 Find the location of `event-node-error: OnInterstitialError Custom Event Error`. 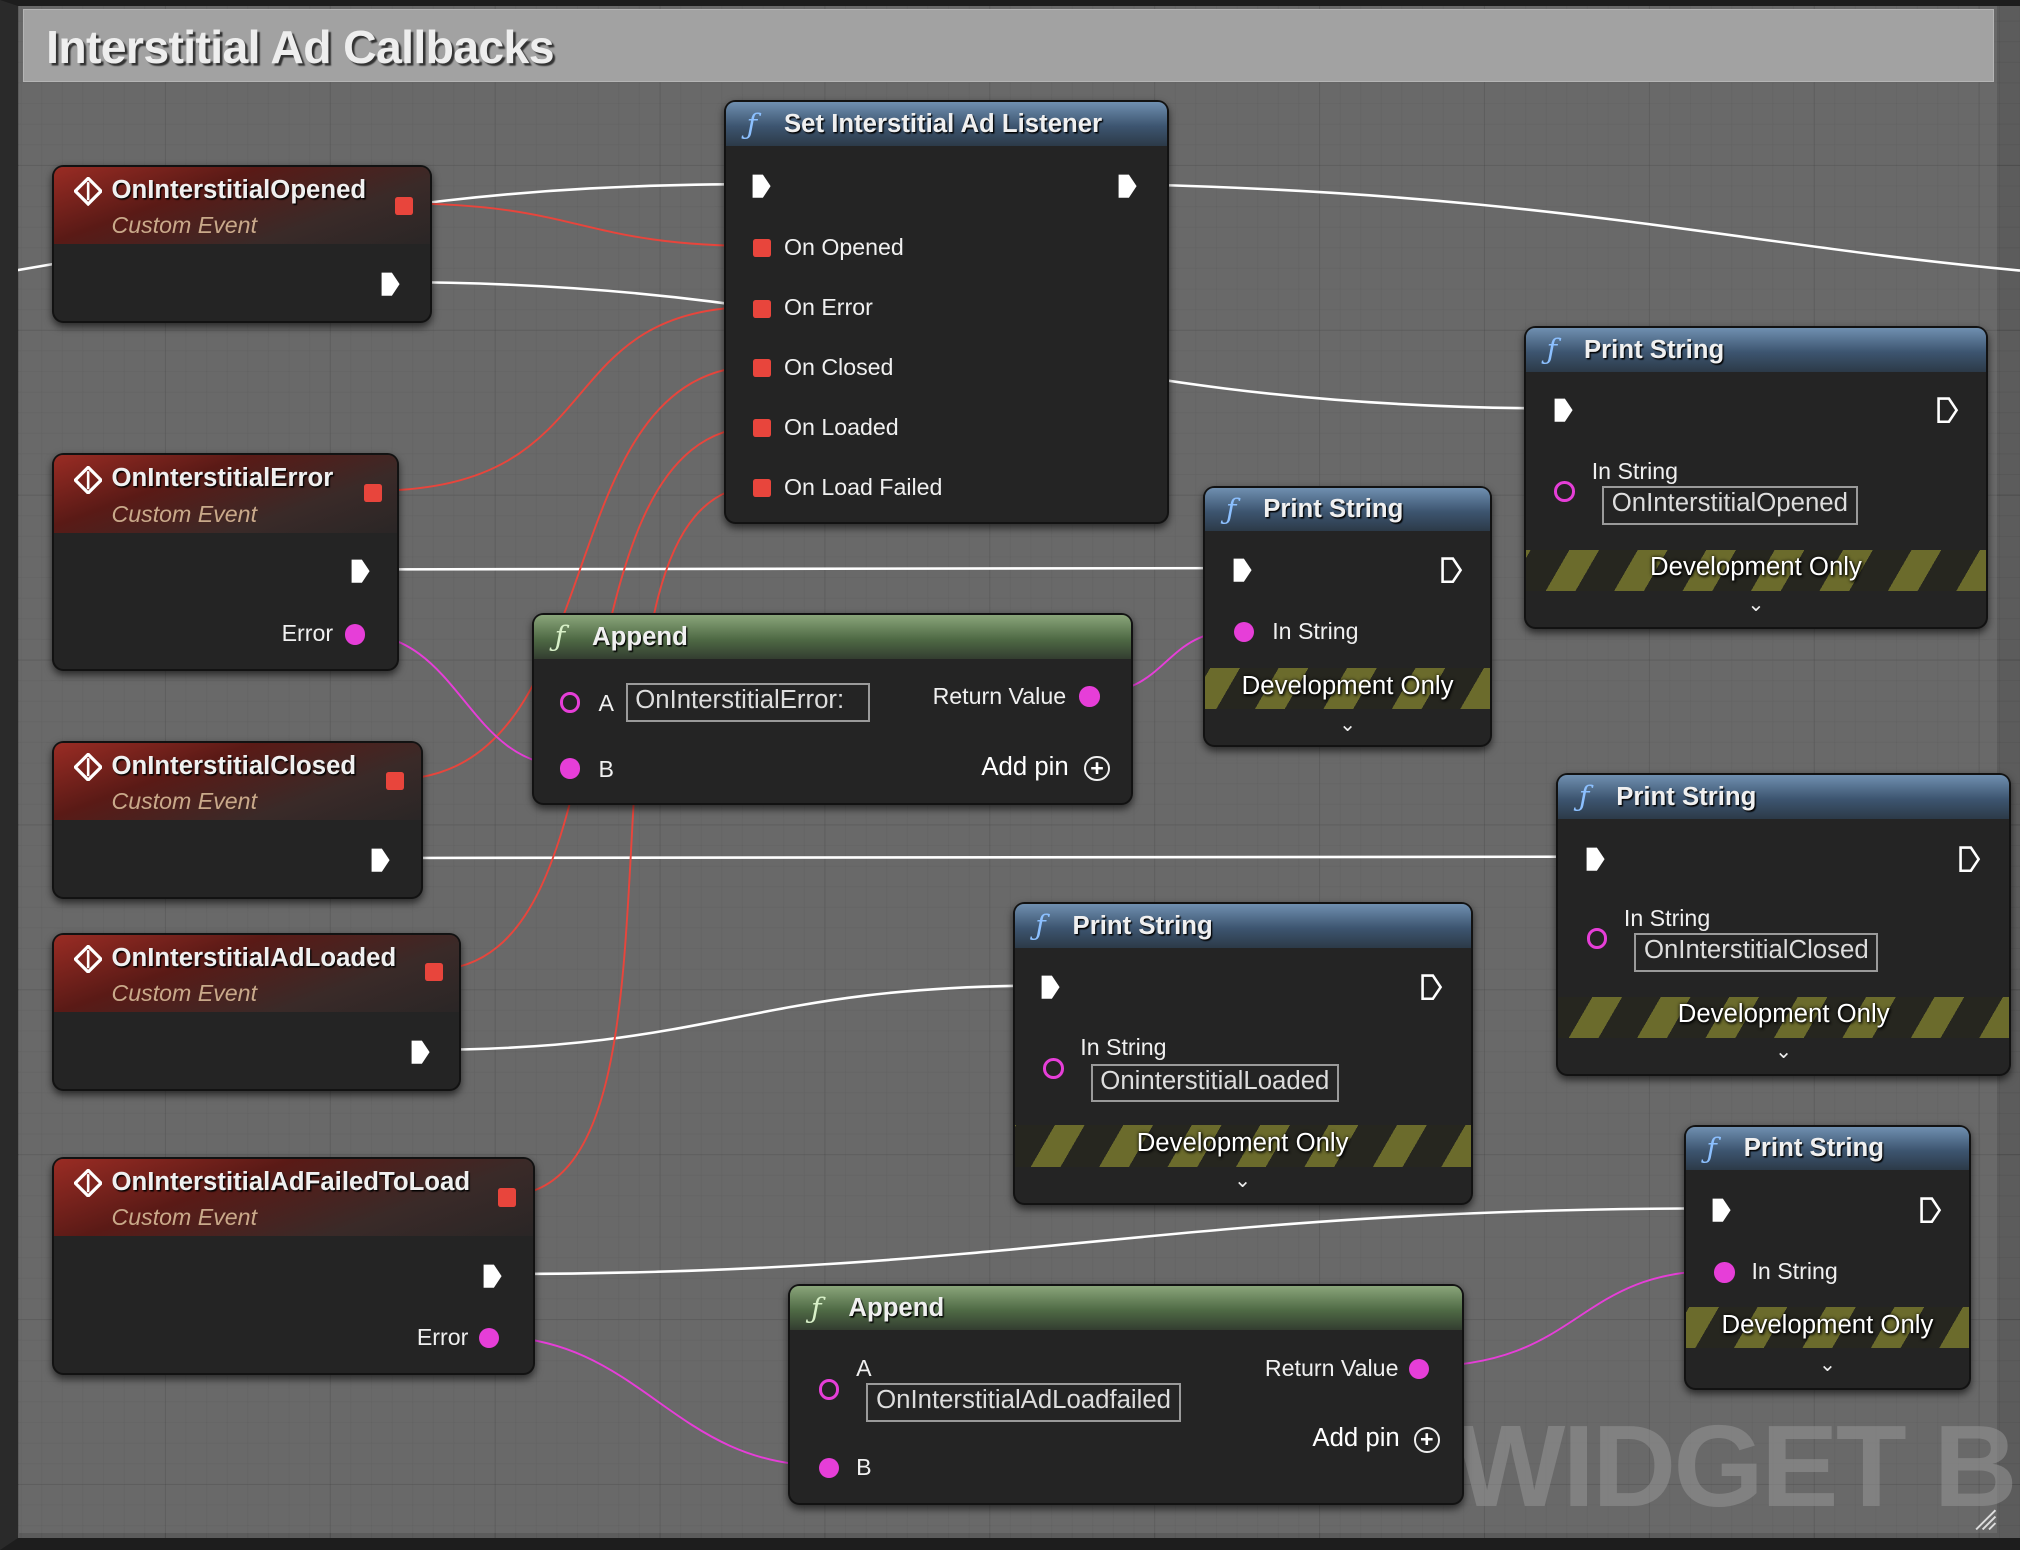

event-node-error: OnInterstitialError Custom Event Error is located at coordinates (225, 562).